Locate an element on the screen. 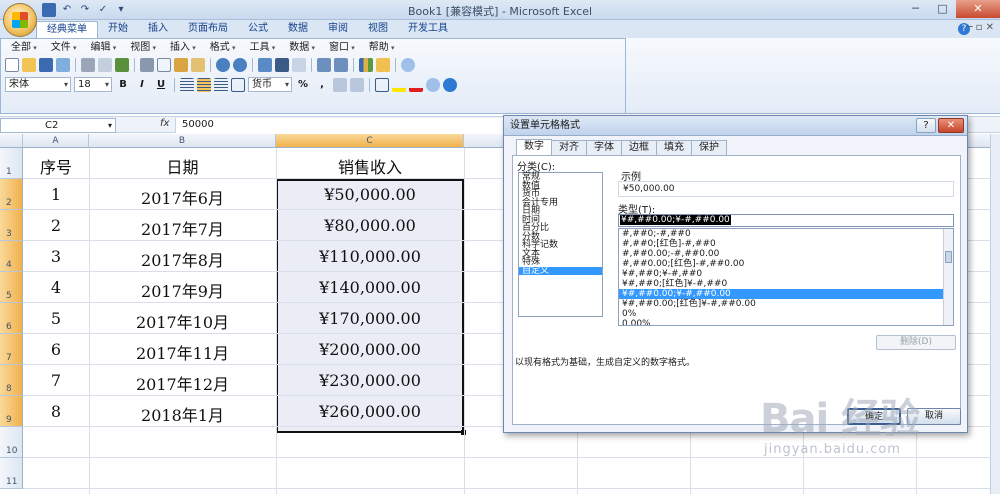  ribbon-window-controls: ─ ▫ ✕ is located at coordinates (980, 27).